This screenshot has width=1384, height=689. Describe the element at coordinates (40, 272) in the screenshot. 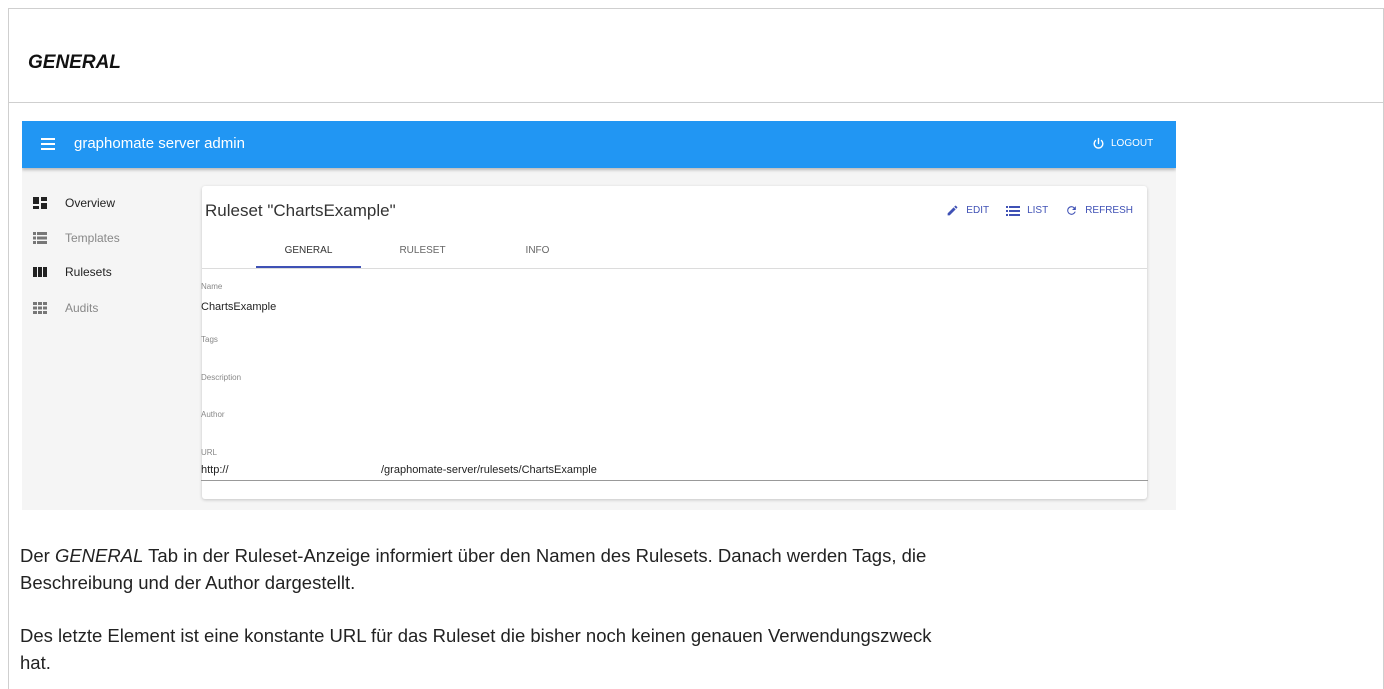

I see `columns-icon` at that location.